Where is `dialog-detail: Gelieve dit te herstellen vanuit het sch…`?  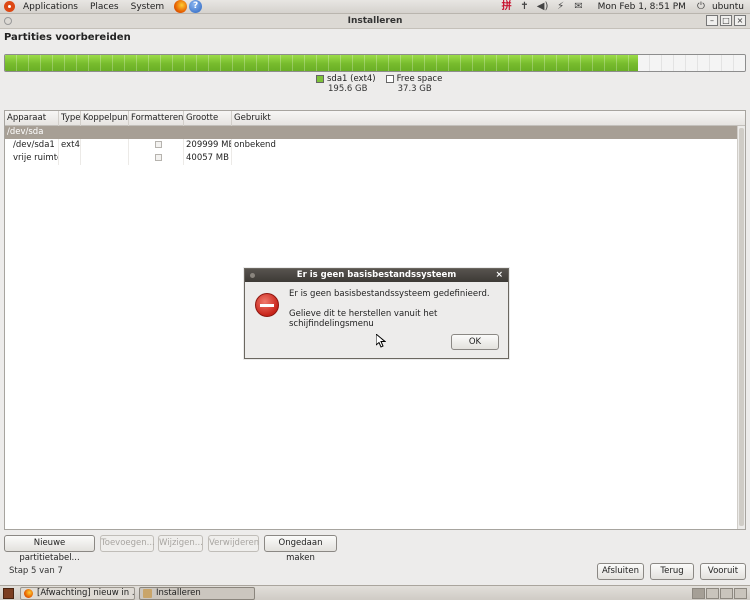
dialog-detail: Gelieve dit te herstellen vanuit het sch… is located at coordinates (363, 319).